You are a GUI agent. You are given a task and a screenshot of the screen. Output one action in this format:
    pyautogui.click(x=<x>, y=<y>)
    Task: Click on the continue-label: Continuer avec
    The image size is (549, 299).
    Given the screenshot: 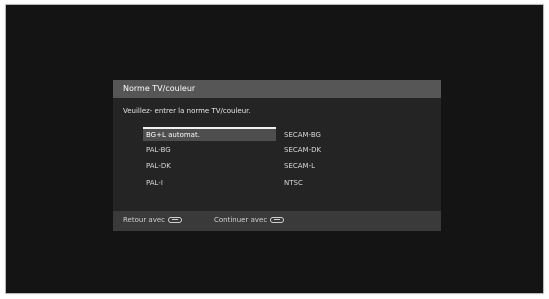 What is the action you would take?
    pyautogui.click(x=241, y=220)
    